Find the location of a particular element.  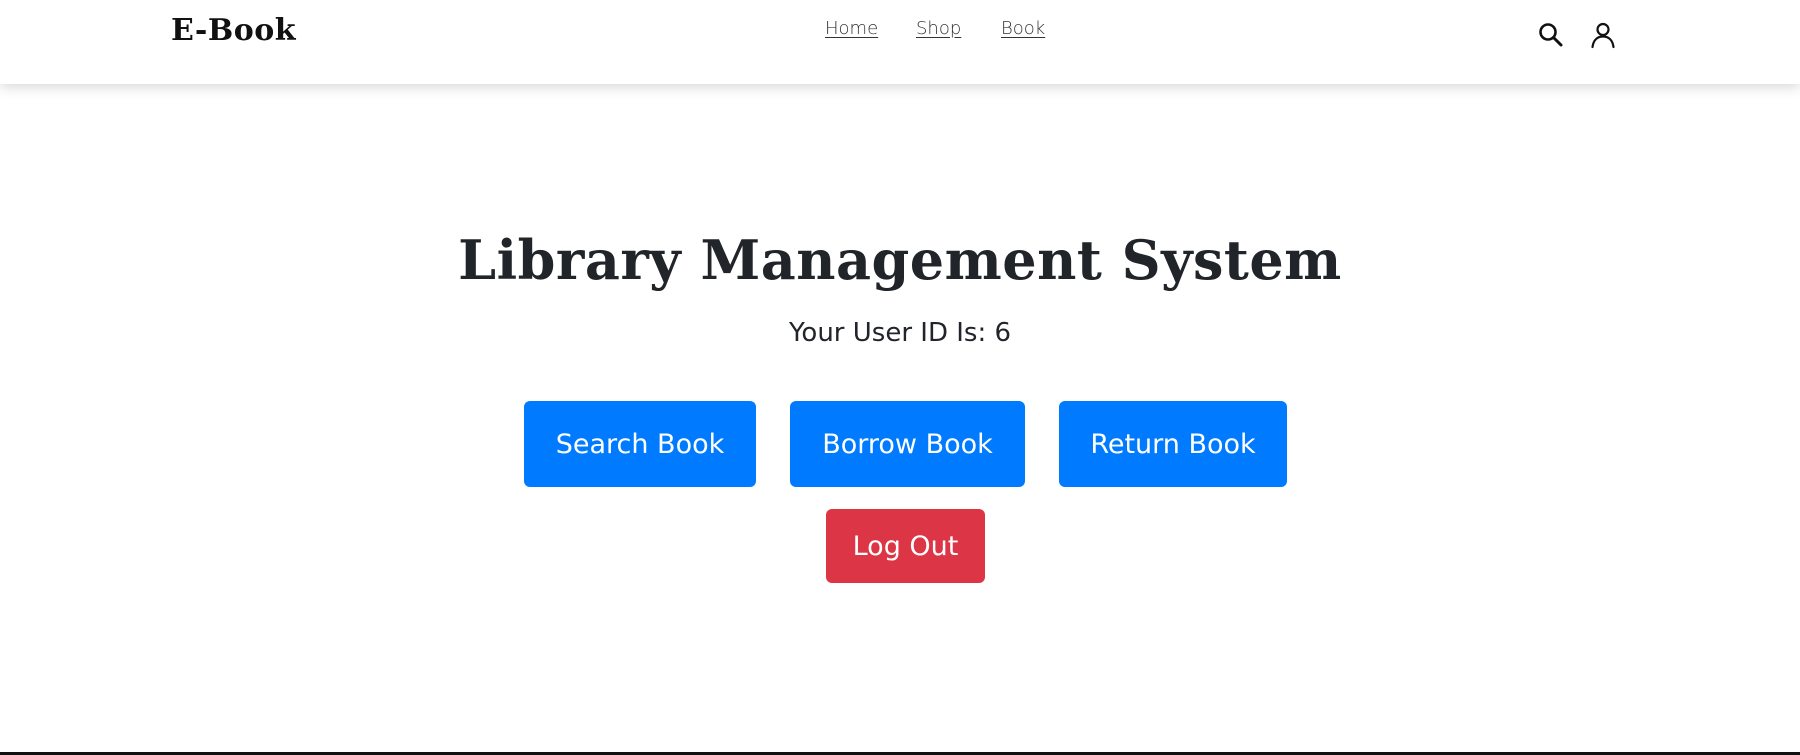

nav-links: Home Shop Book is located at coordinates (900, 30).